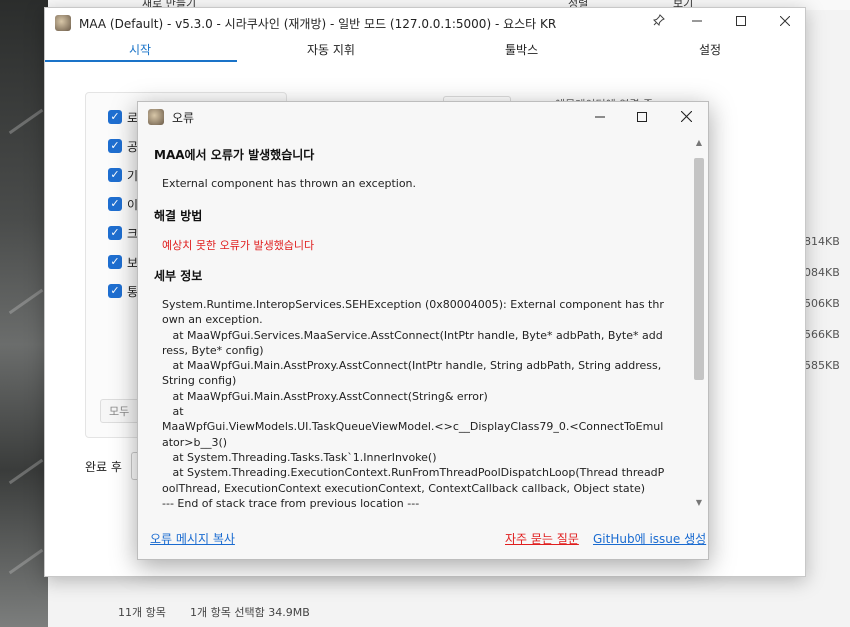  I want to click on dialog-scrollbar: ▲ ▼, so click(699, 322).